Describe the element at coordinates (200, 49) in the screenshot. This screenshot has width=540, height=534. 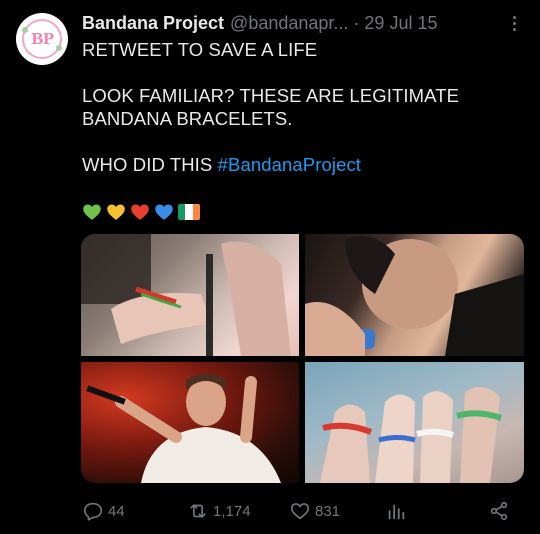
I see `tweet-line: RETWEET TO SAVE A LIFE` at that location.